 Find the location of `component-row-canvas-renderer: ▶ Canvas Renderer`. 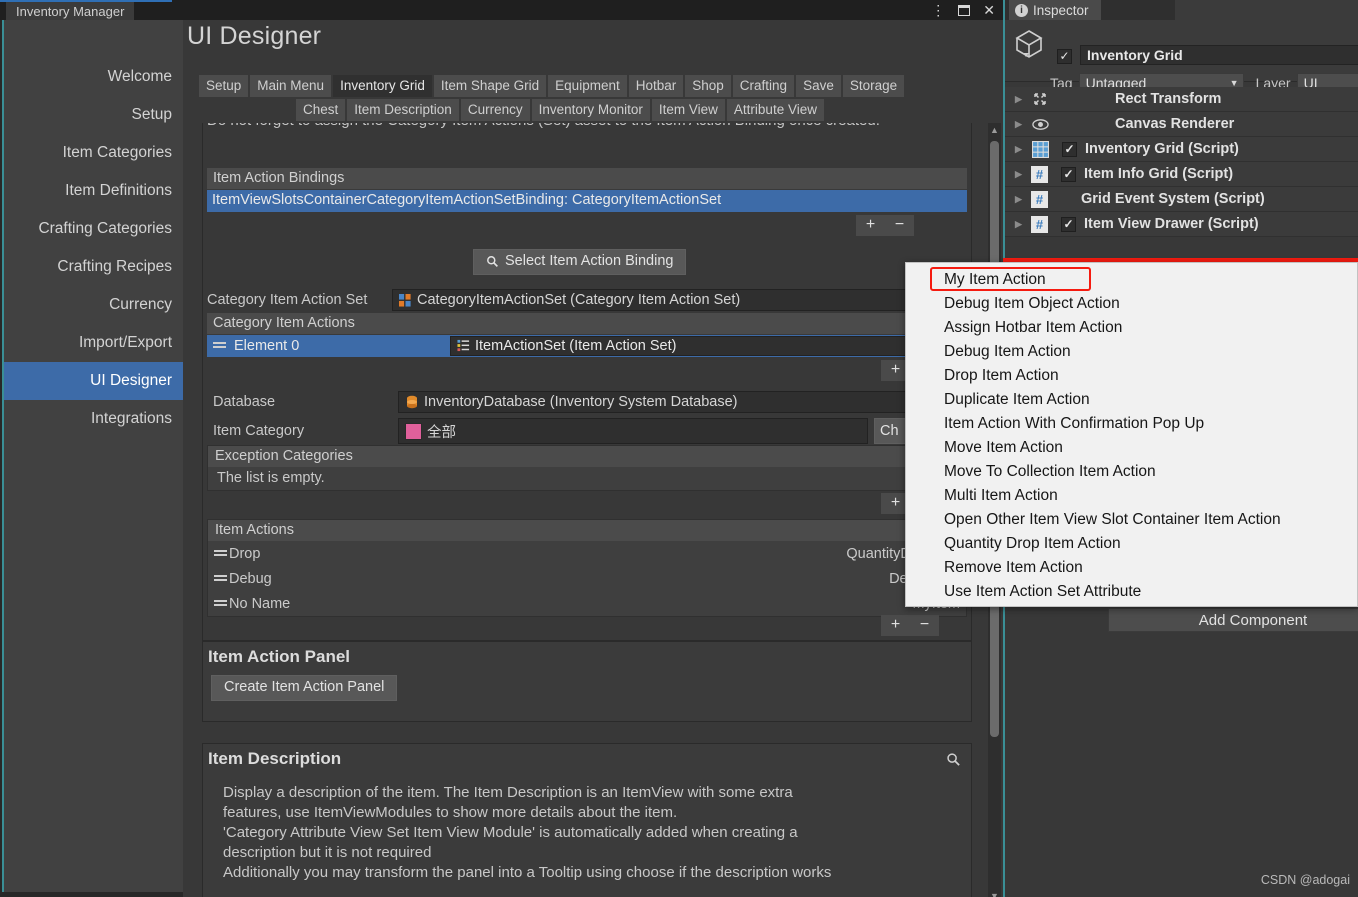

component-row-canvas-renderer: ▶ Canvas Renderer is located at coordinates (1181, 124).